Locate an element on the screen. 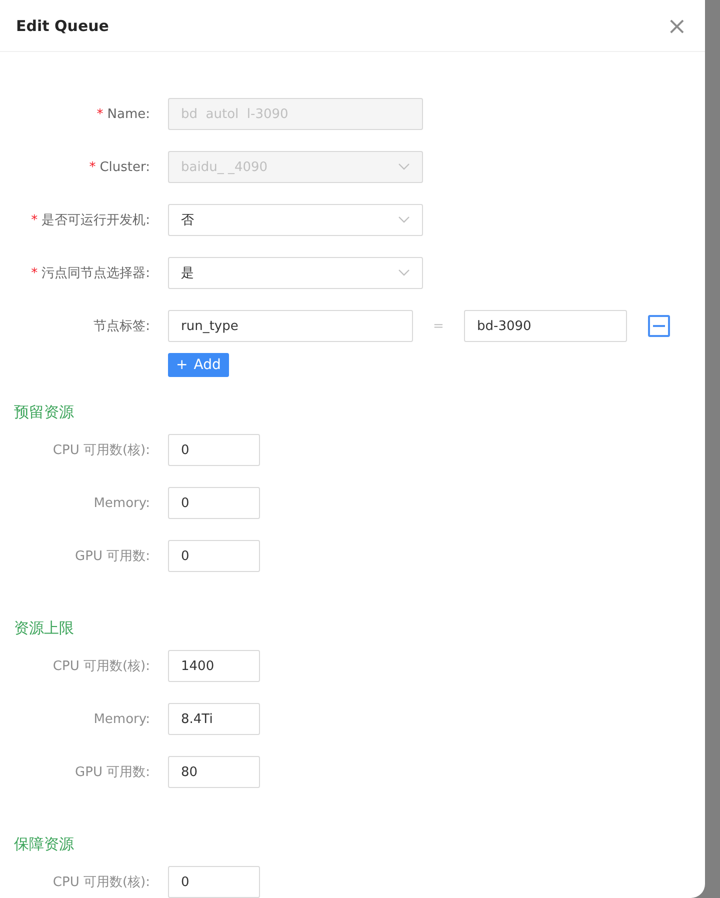 This screenshot has height=898, width=720. field-label: * 是否可运行开发机: is located at coordinates (90, 220).